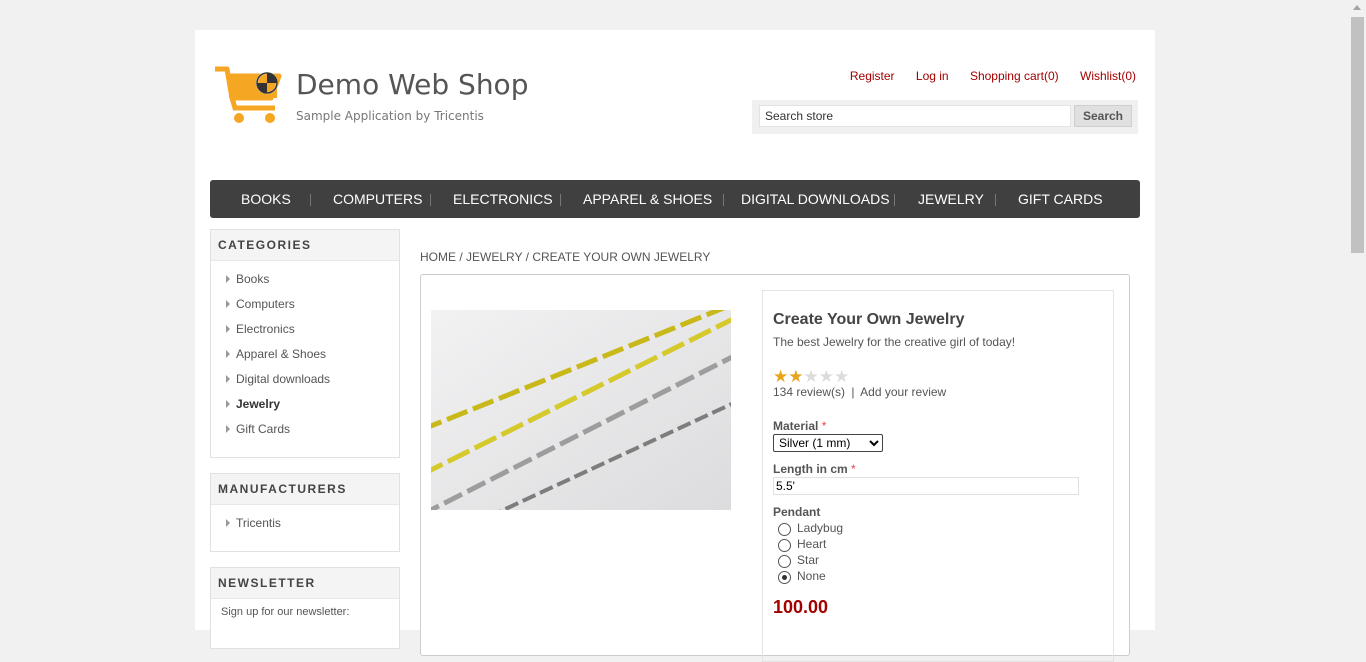  What do you see at coordinates (1108, 76) in the screenshot?
I see `wishlist-link: Wishlist(0)` at bounding box center [1108, 76].